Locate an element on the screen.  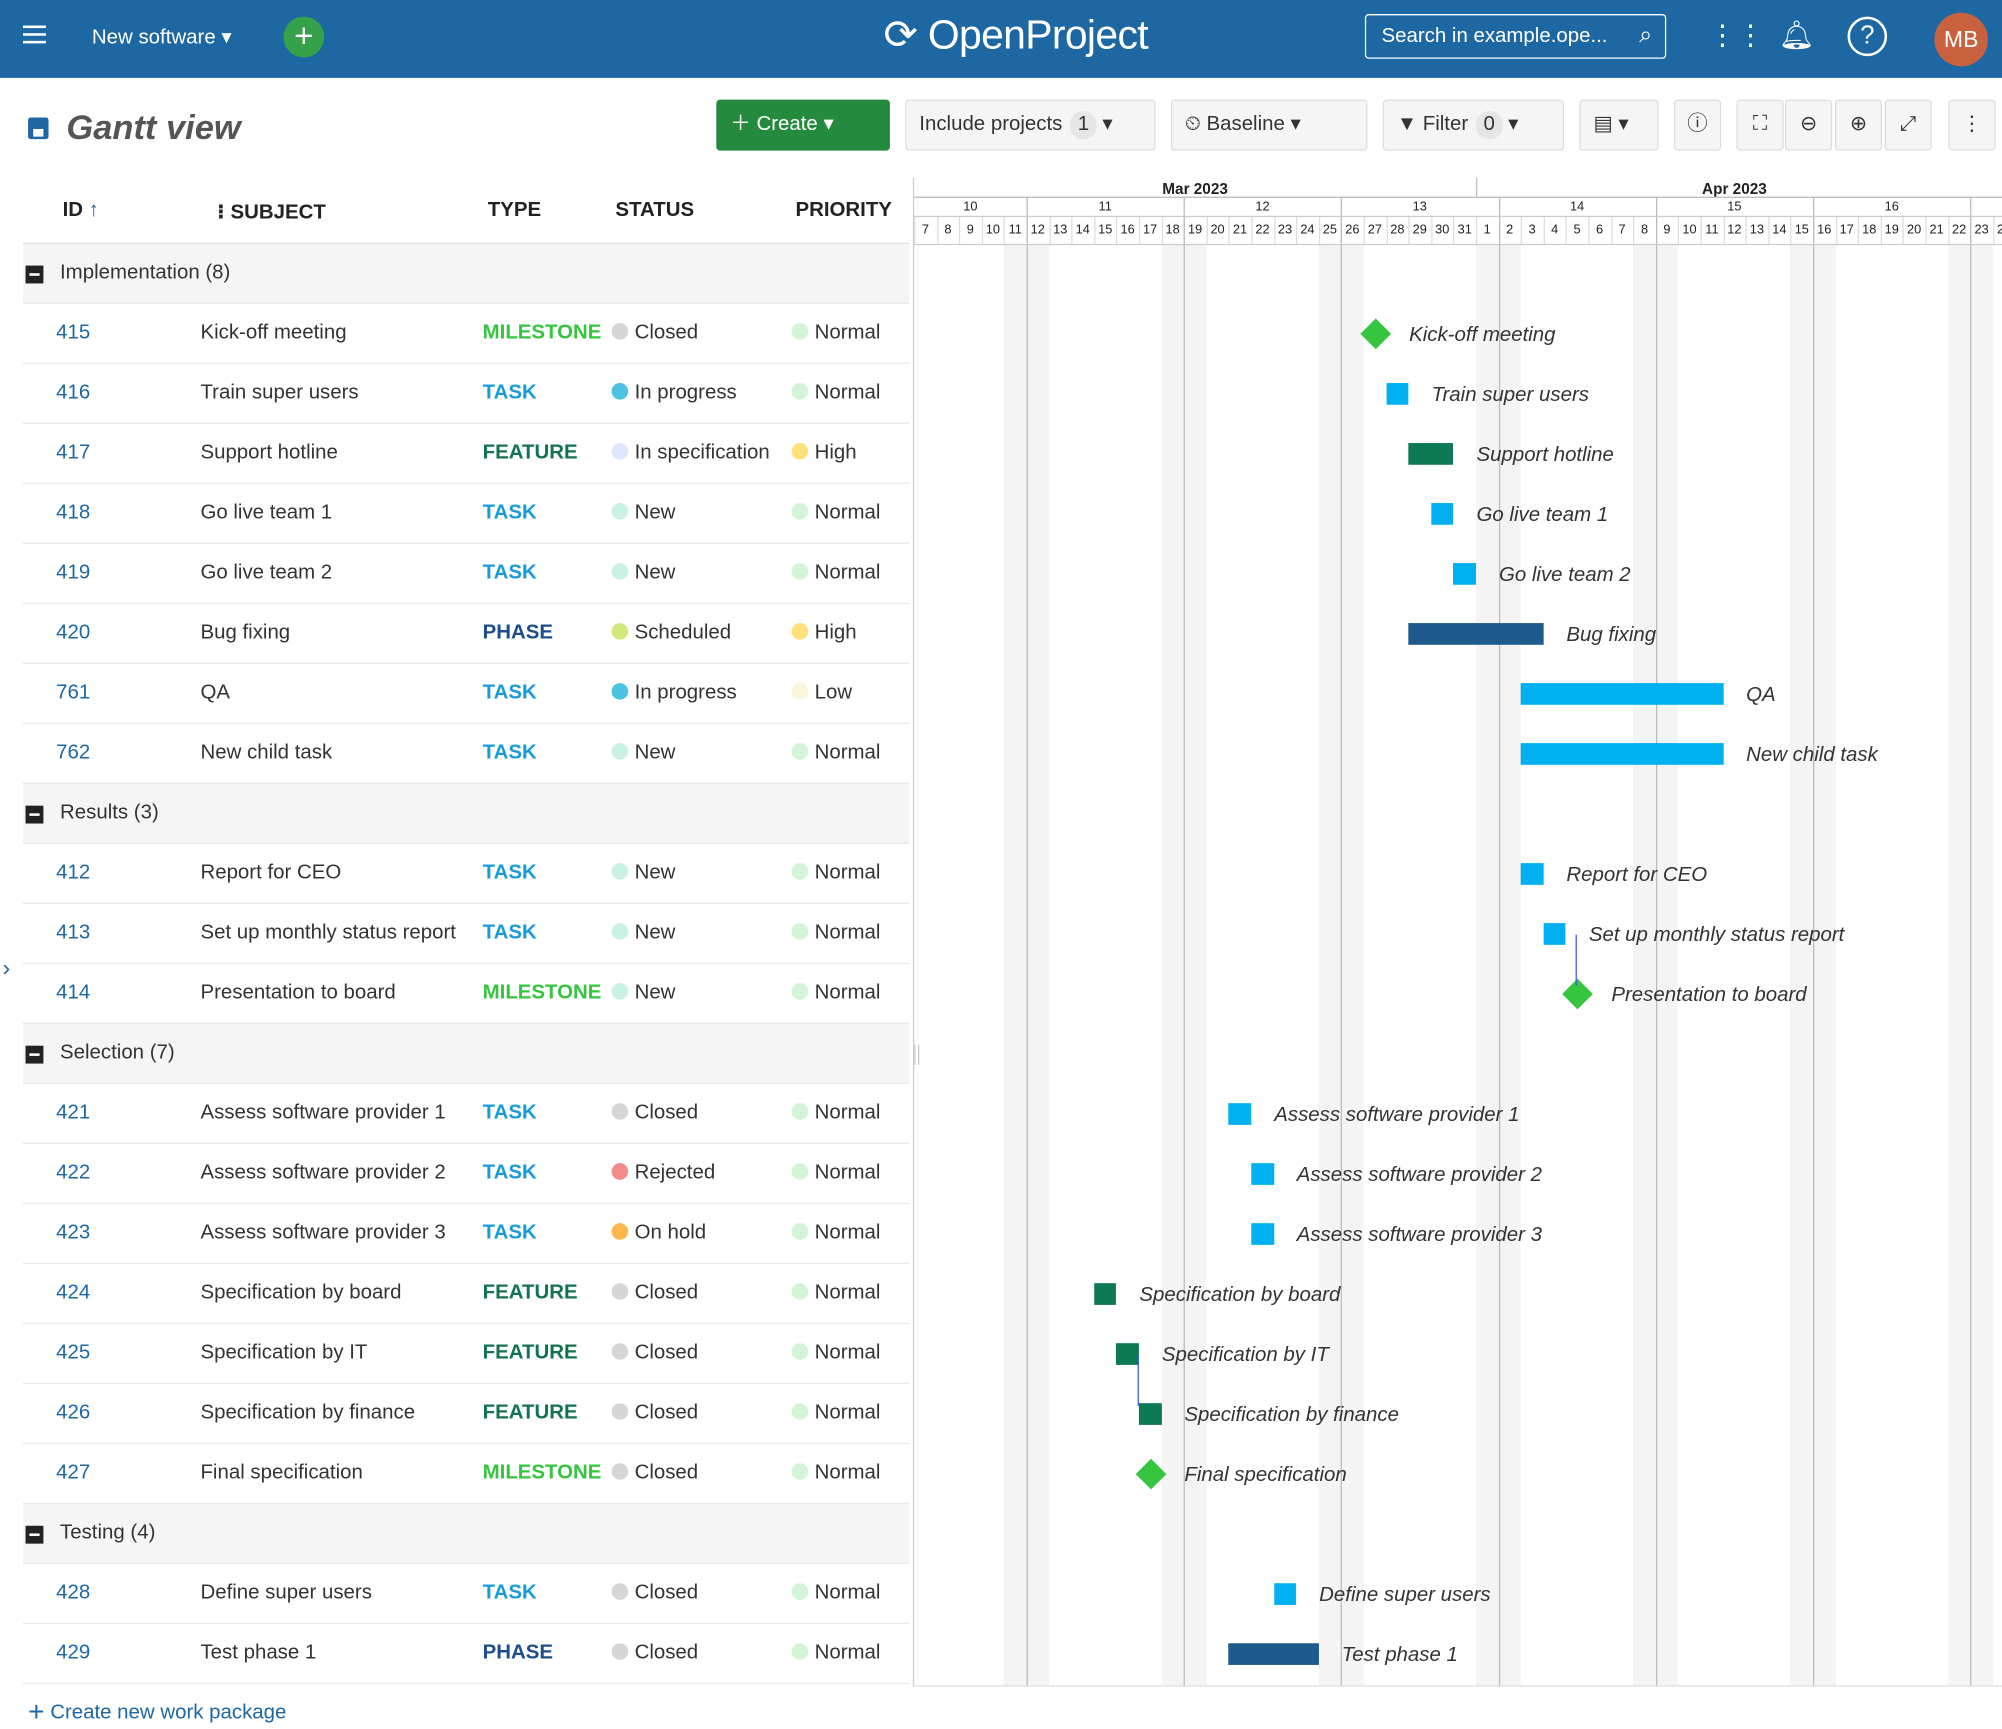
info-button: ⓘ is located at coordinates (1697, 125).